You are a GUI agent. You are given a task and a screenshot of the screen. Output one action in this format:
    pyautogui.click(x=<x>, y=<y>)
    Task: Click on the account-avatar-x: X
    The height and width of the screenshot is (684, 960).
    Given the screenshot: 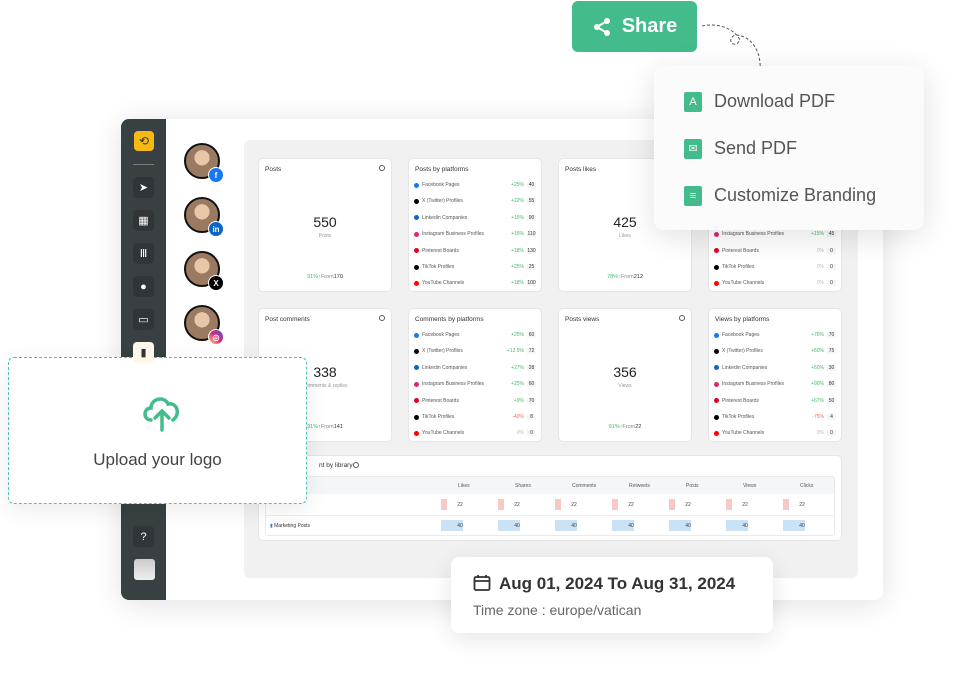 What is the action you would take?
    pyautogui.click(x=204, y=271)
    